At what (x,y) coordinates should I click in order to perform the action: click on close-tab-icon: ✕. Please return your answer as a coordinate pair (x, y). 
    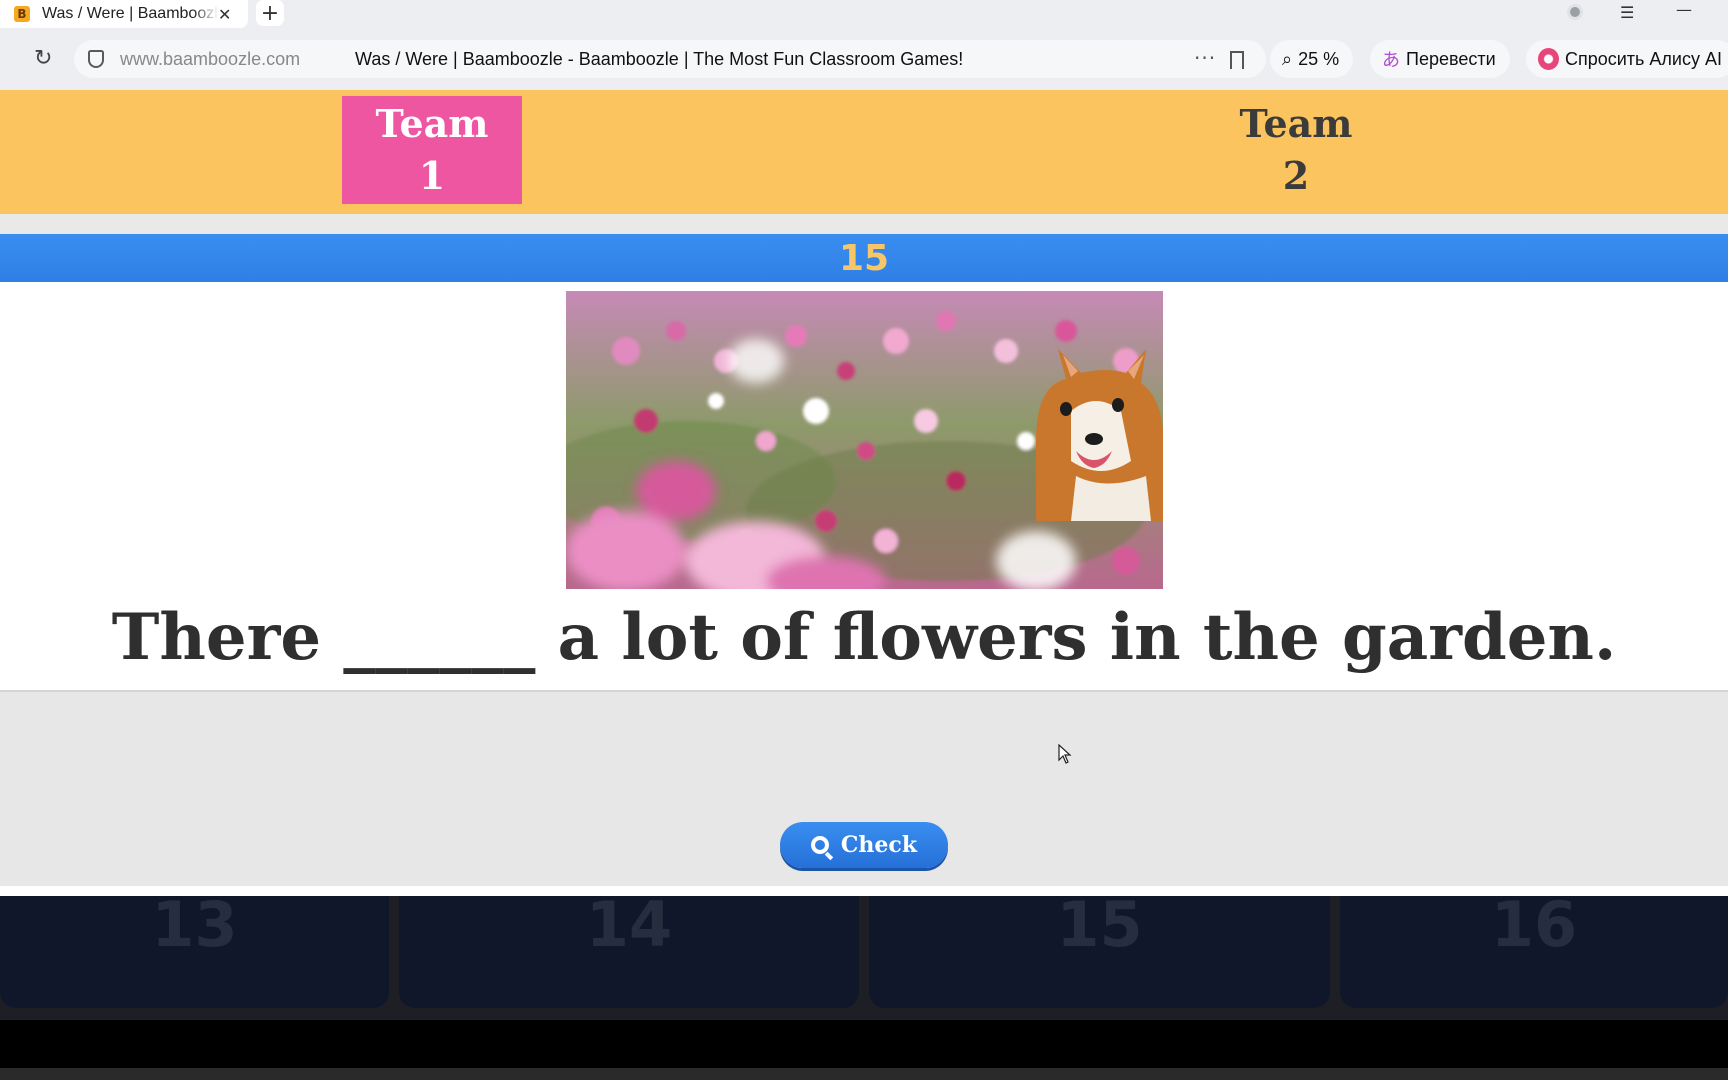
    Looking at the image, I should click on (224, 14).